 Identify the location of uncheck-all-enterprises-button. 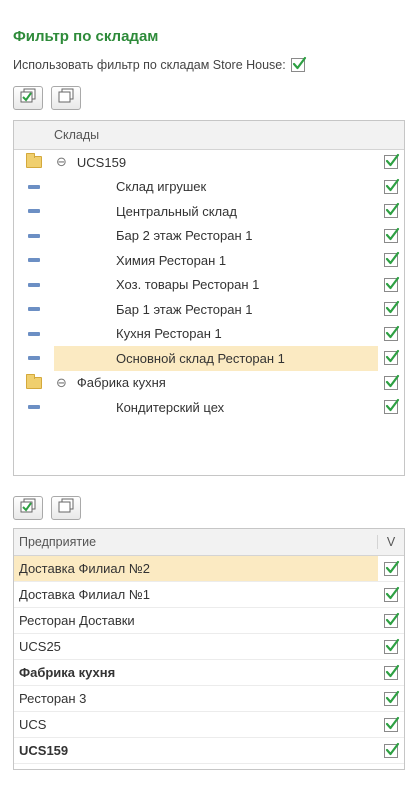
(66, 508).